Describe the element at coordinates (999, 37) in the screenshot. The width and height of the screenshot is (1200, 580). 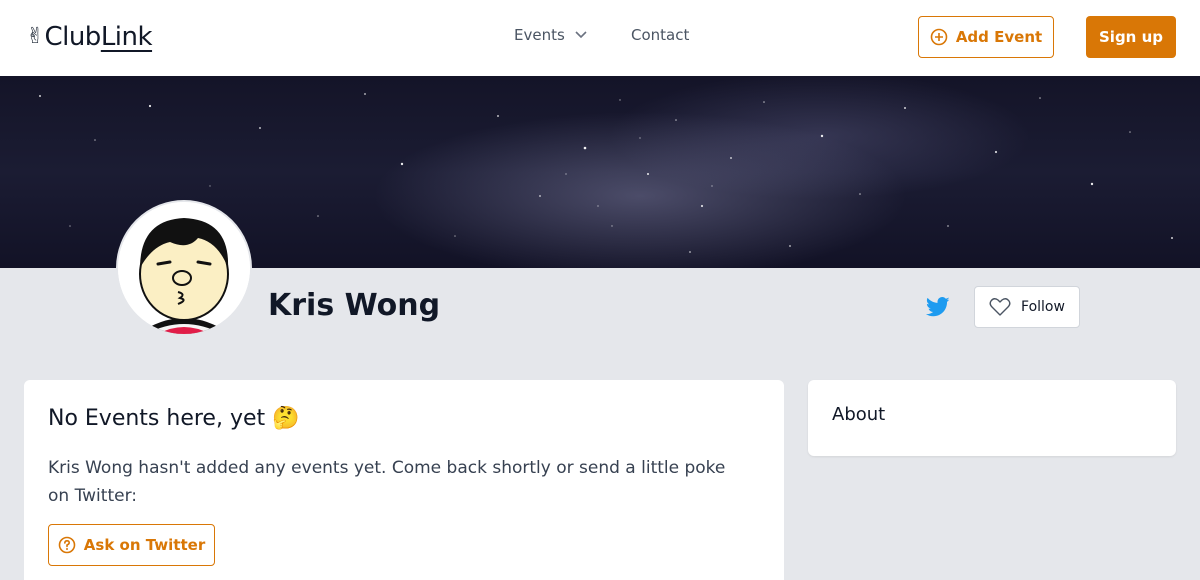
I see `add-event-label: Add Event` at that location.